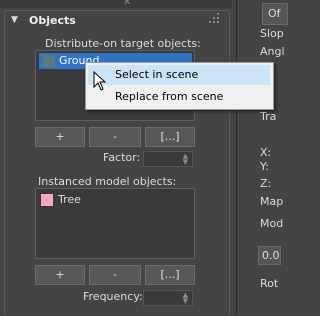  I want to click on drag-grip-icon, so click(214, 20).